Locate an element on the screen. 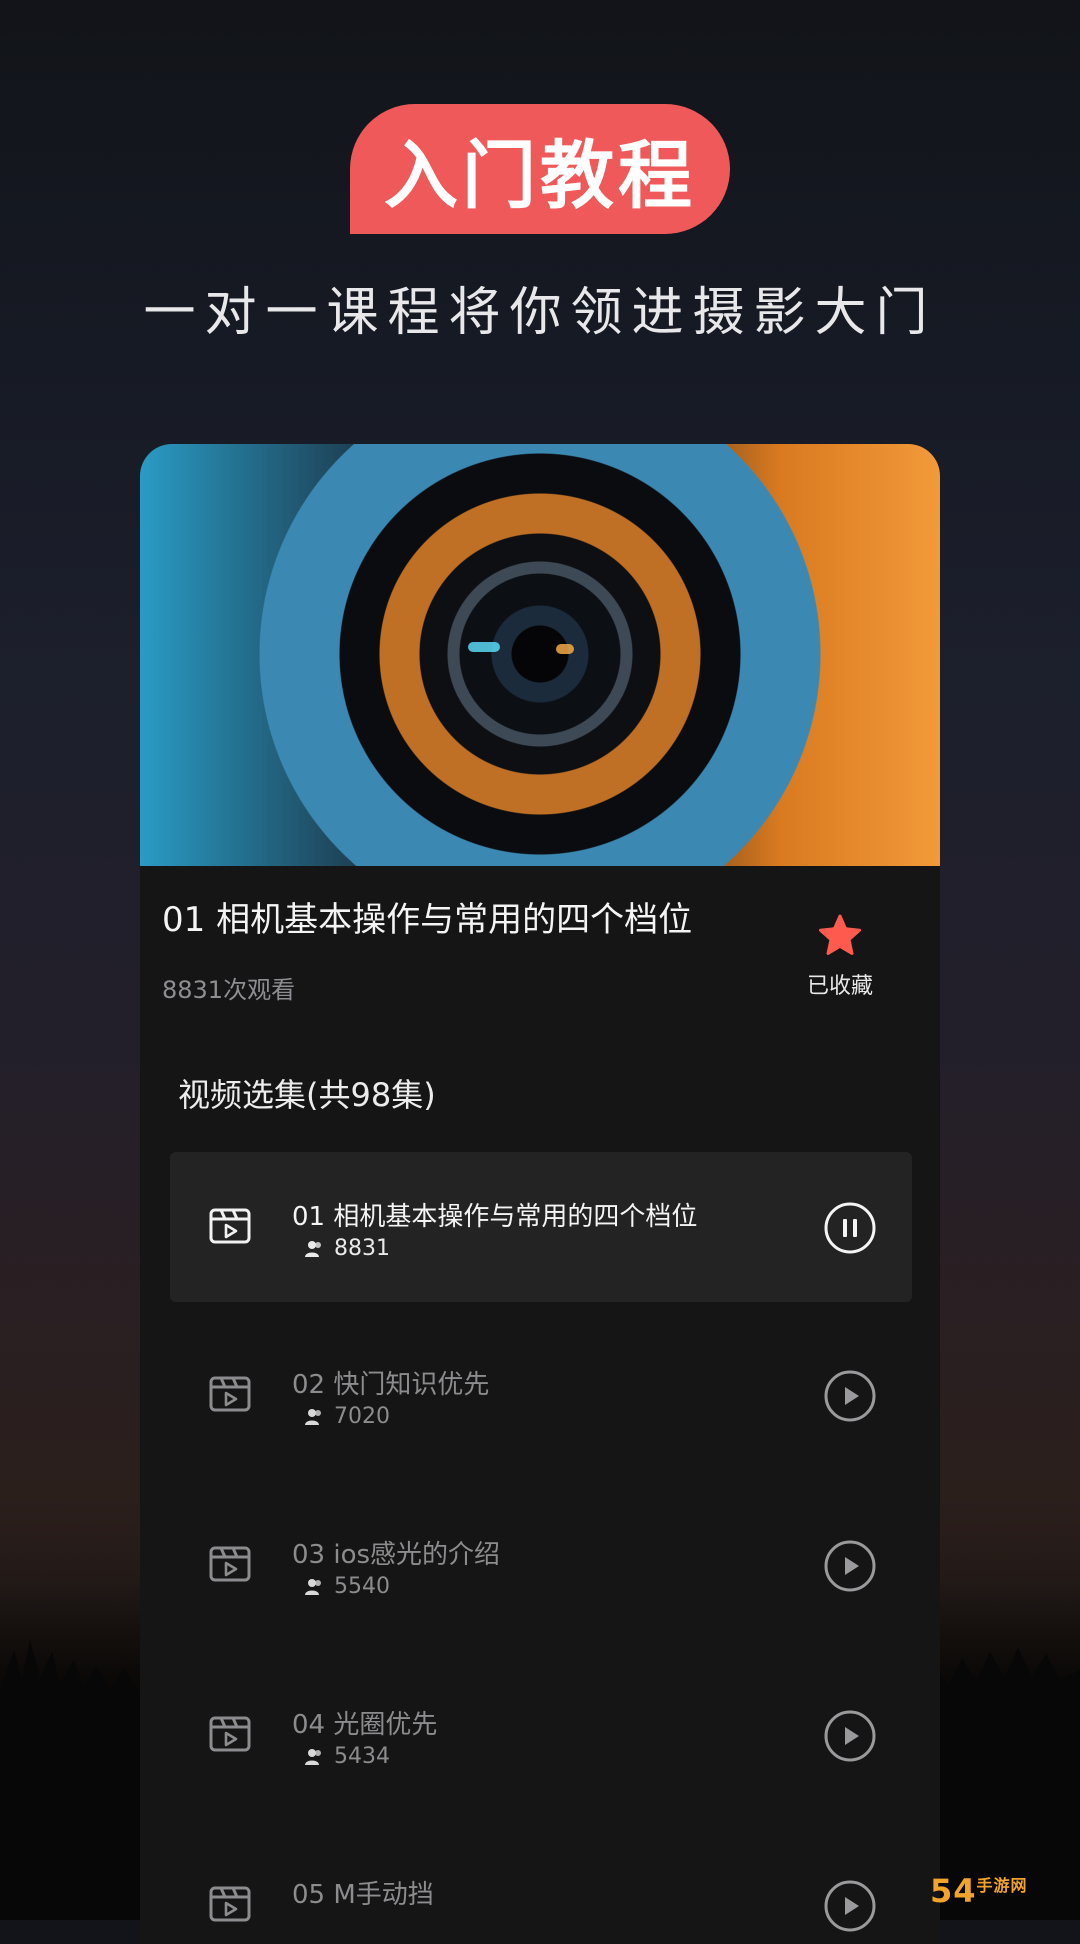  episode-title: 04 光圈优先 is located at coordinates (365, 1725).